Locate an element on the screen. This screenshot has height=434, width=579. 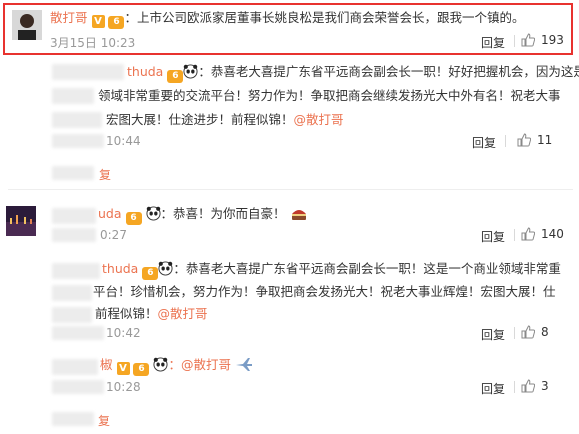
like-button: 193 is located at coordinates (542, 40).